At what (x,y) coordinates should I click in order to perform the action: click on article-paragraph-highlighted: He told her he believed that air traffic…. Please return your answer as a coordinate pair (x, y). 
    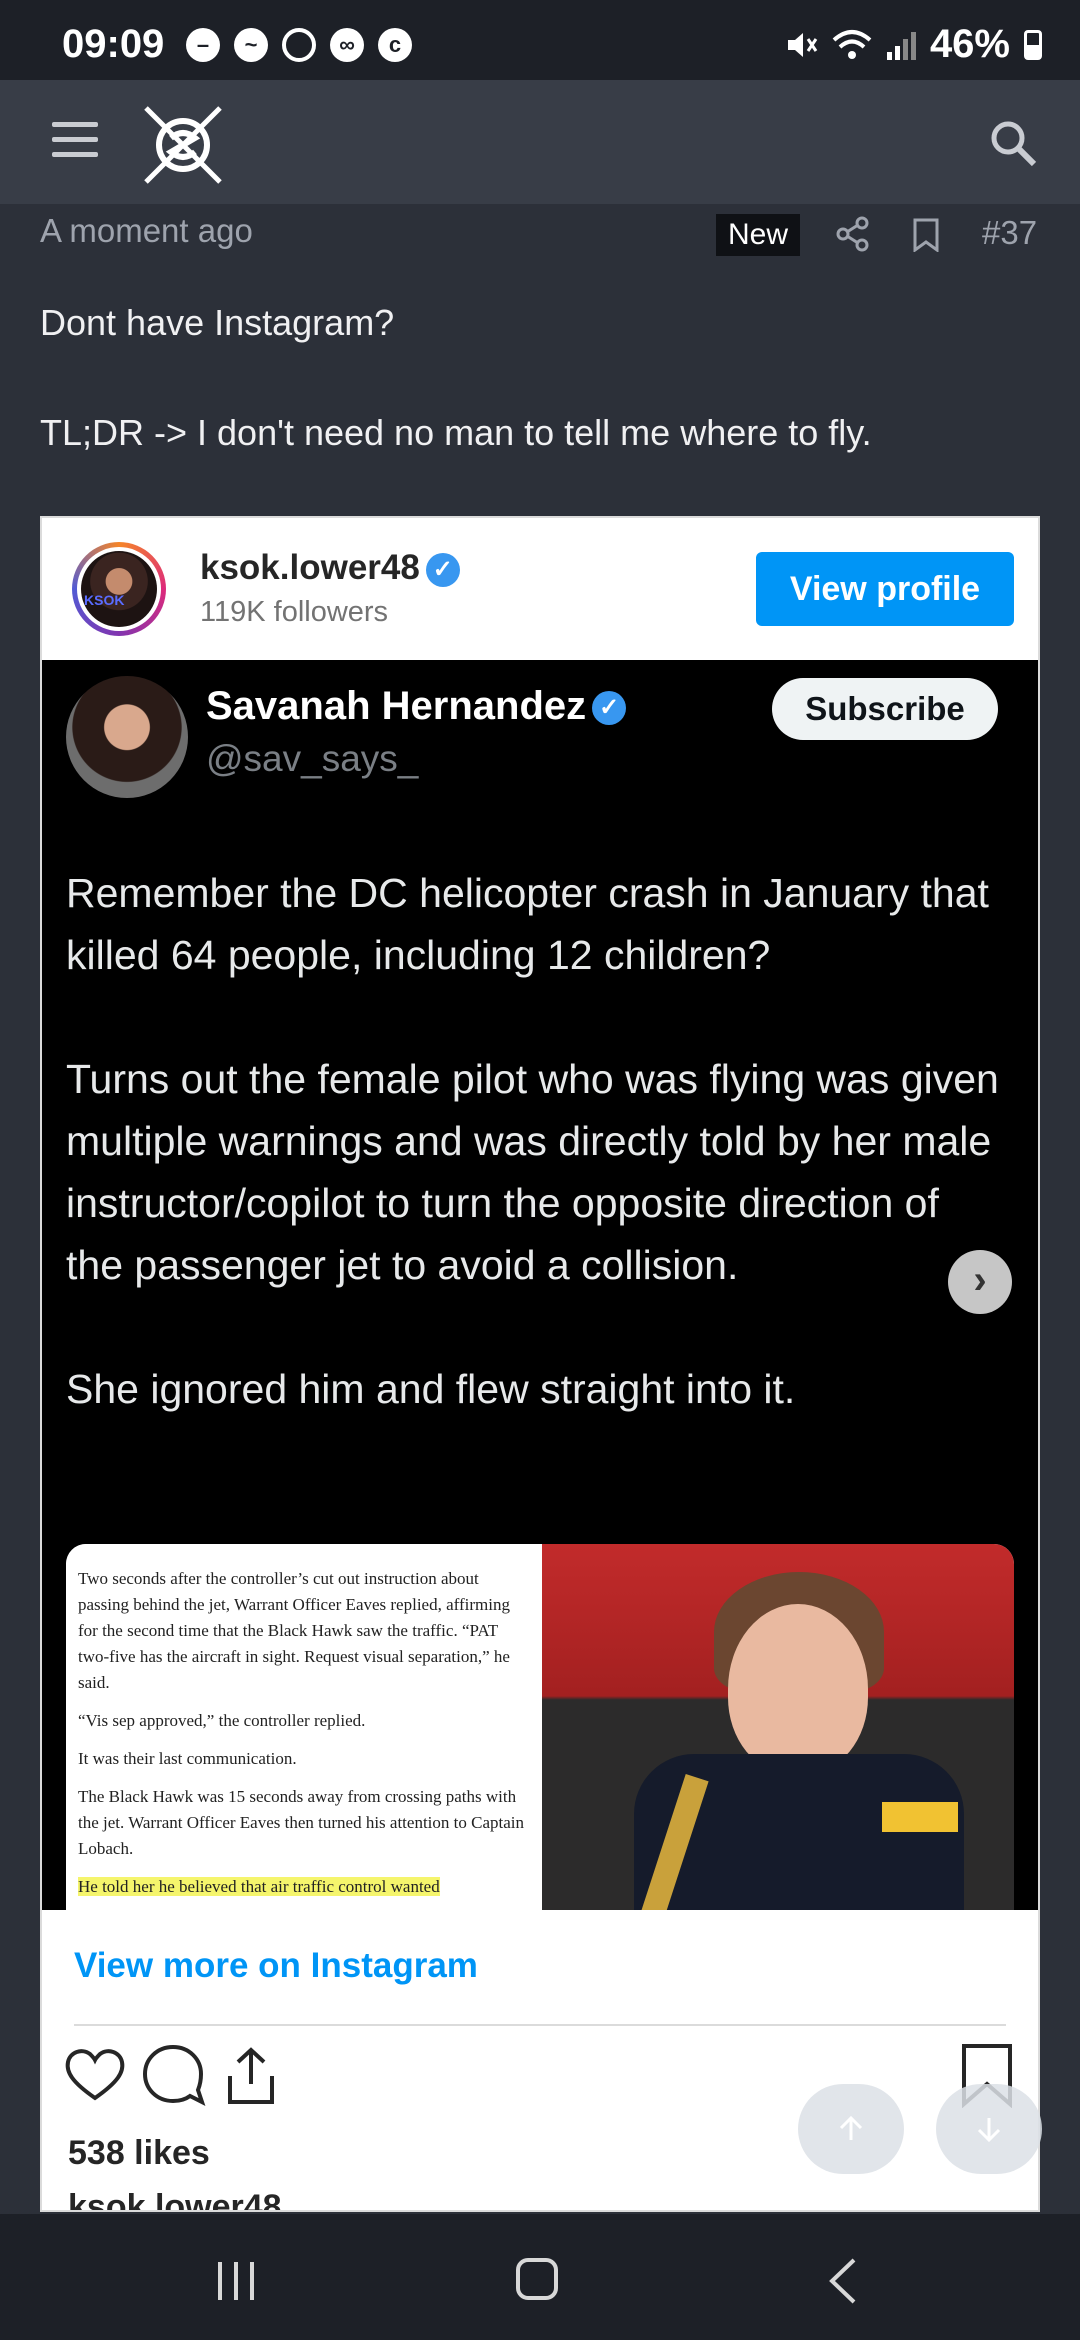
    Looking at the image, I should click on (302, 1887).